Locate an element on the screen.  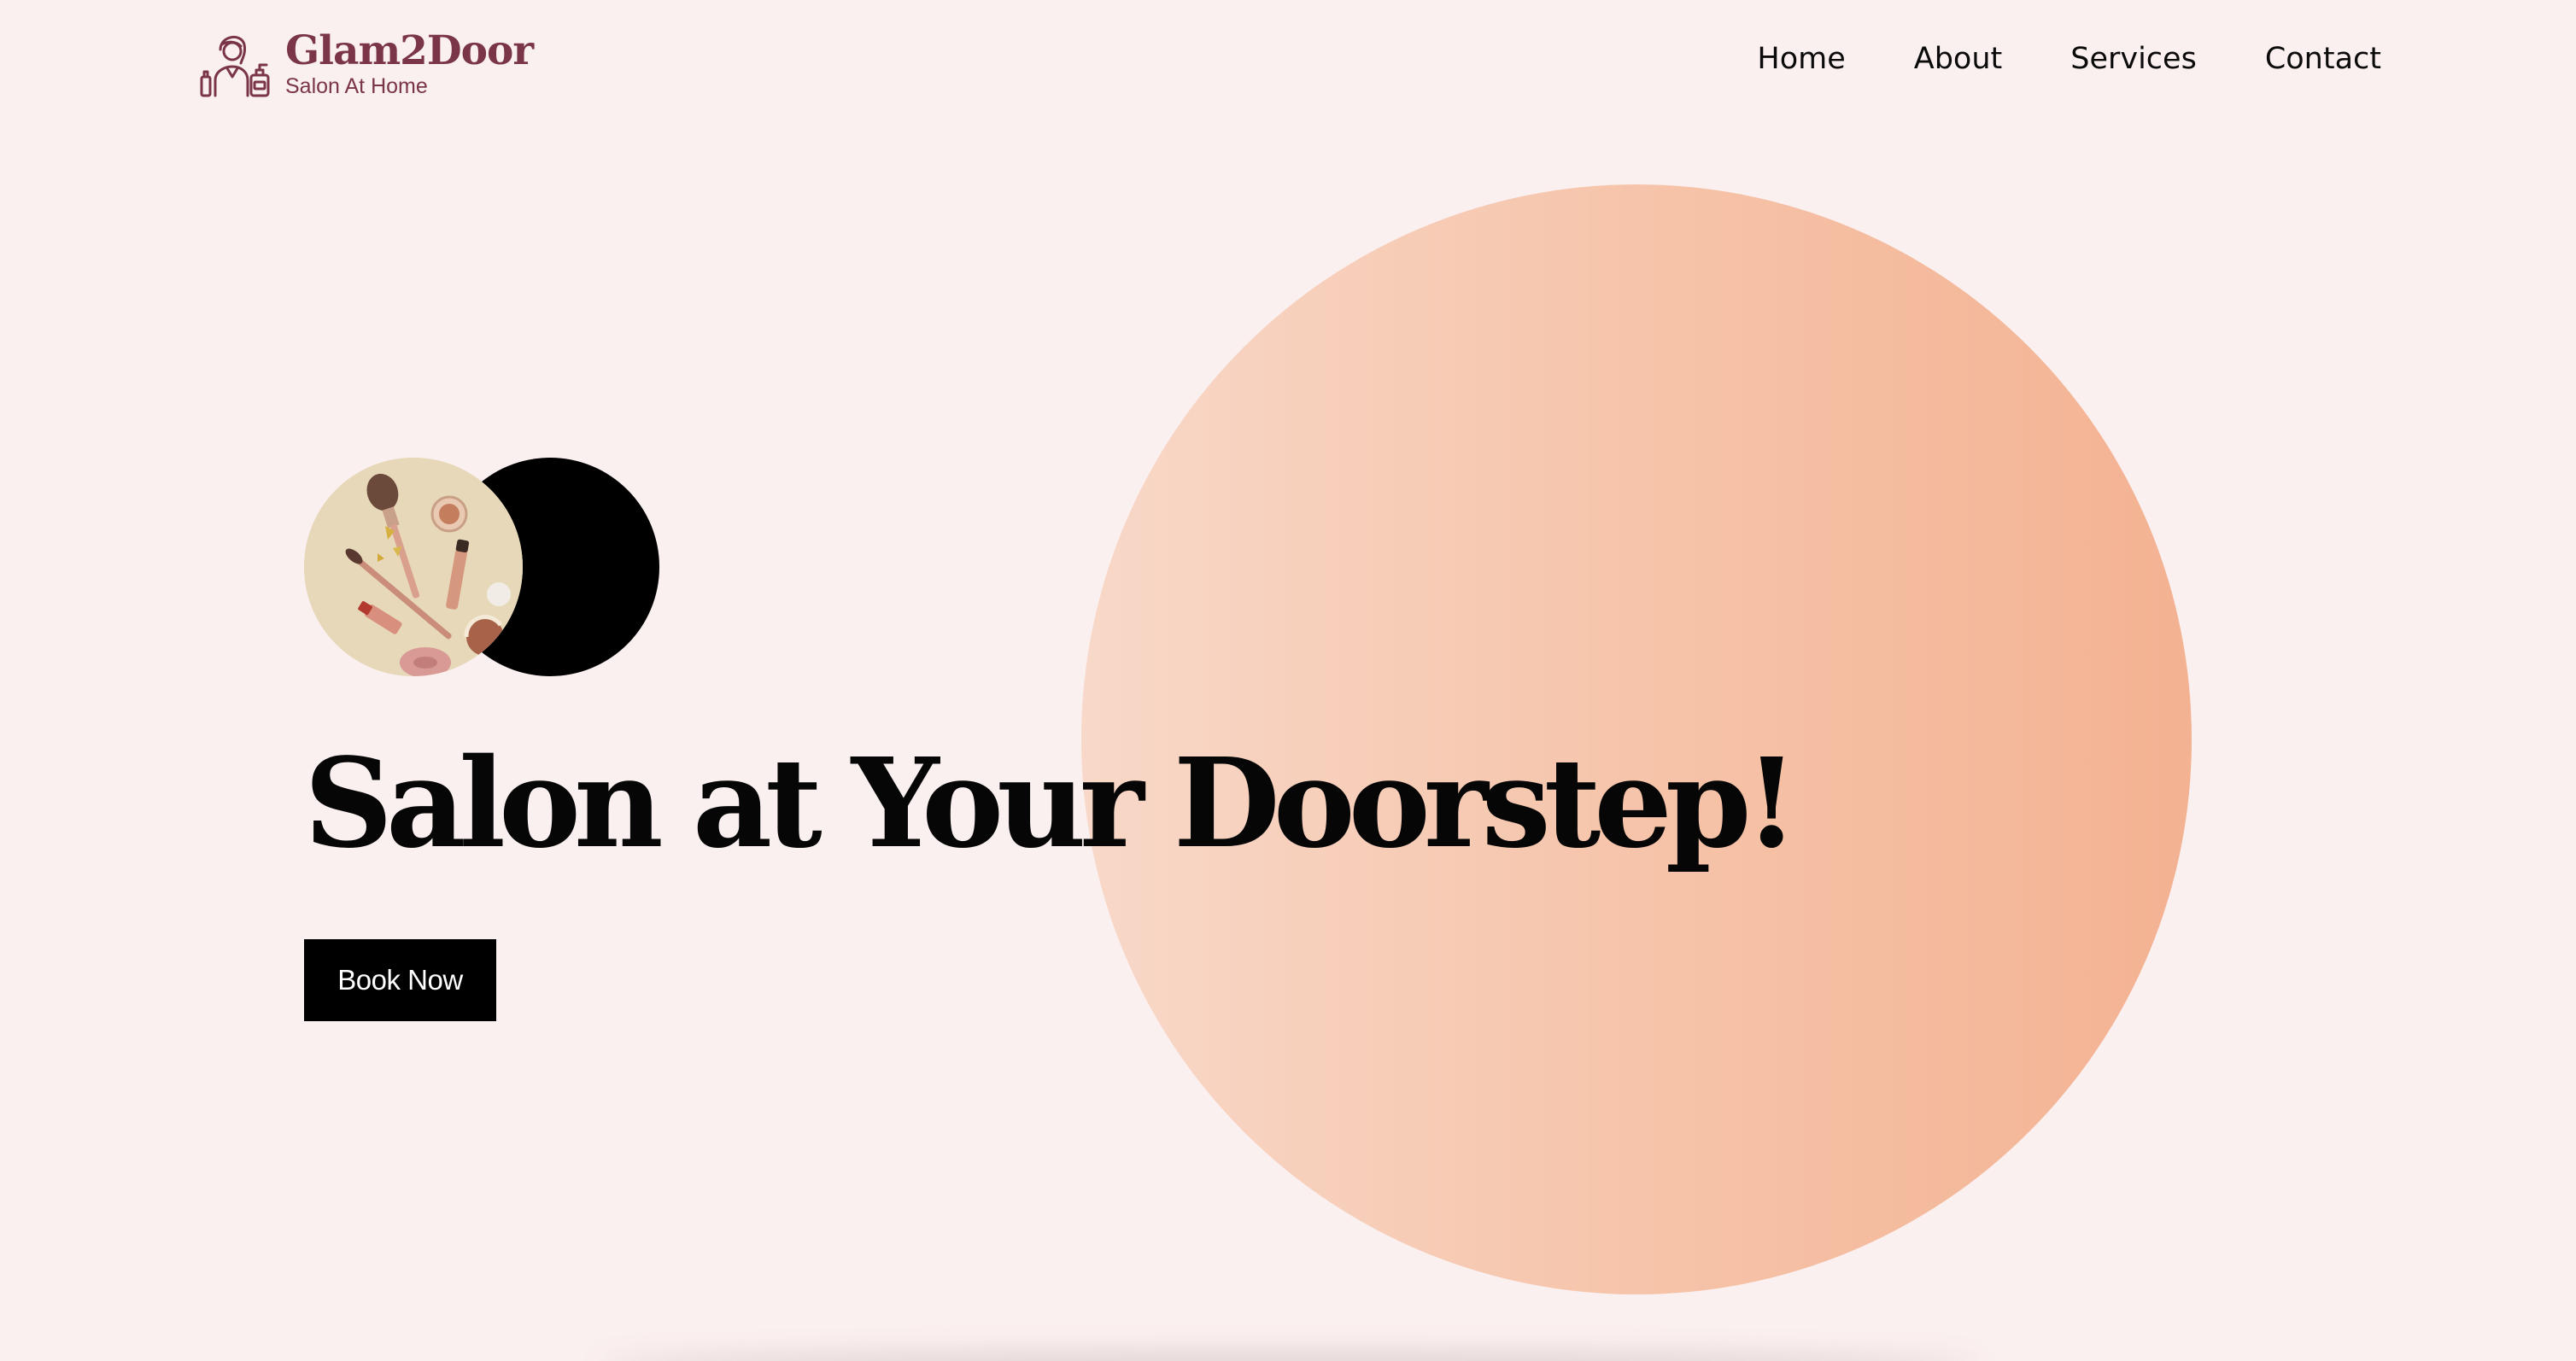
nav-link-services: Services is located at coordinates (2133, 59).